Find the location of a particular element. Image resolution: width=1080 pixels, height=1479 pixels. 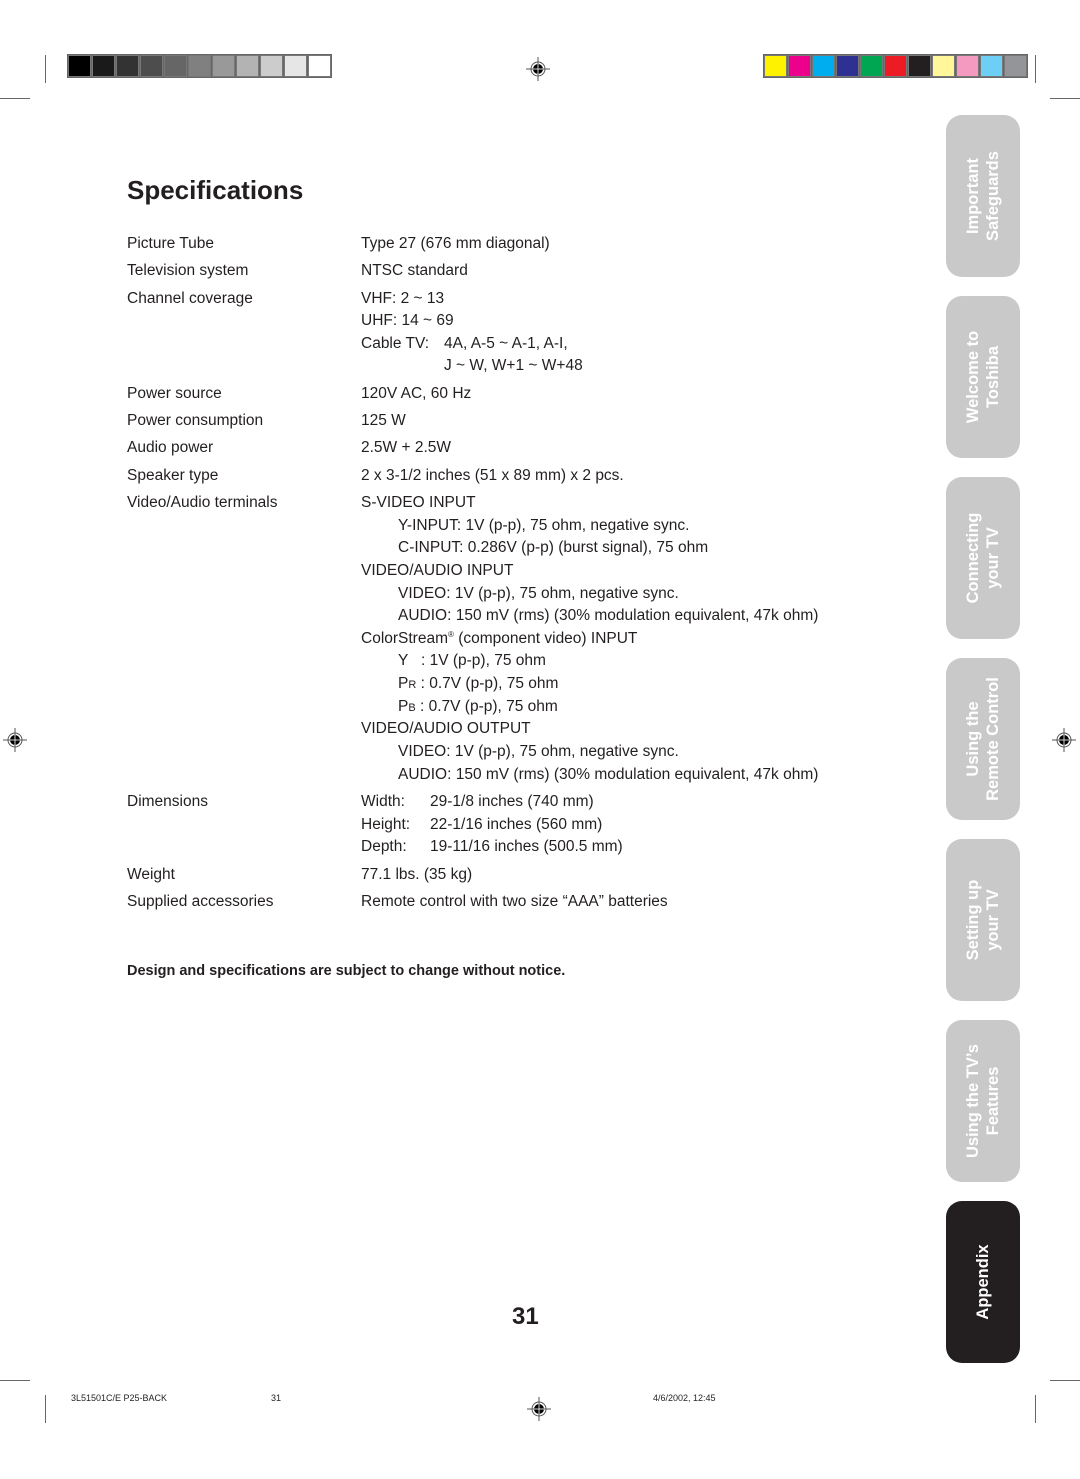

spec-value: PB : 0.7V (p-p), 75 ohm is located at coordinates (478, 707).